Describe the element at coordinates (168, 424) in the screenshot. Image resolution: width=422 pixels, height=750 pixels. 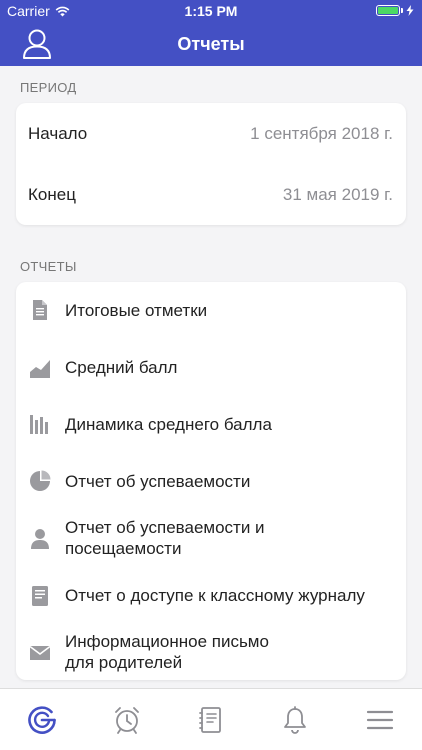
I see `report-label: Динамика среднего балла` at that location.